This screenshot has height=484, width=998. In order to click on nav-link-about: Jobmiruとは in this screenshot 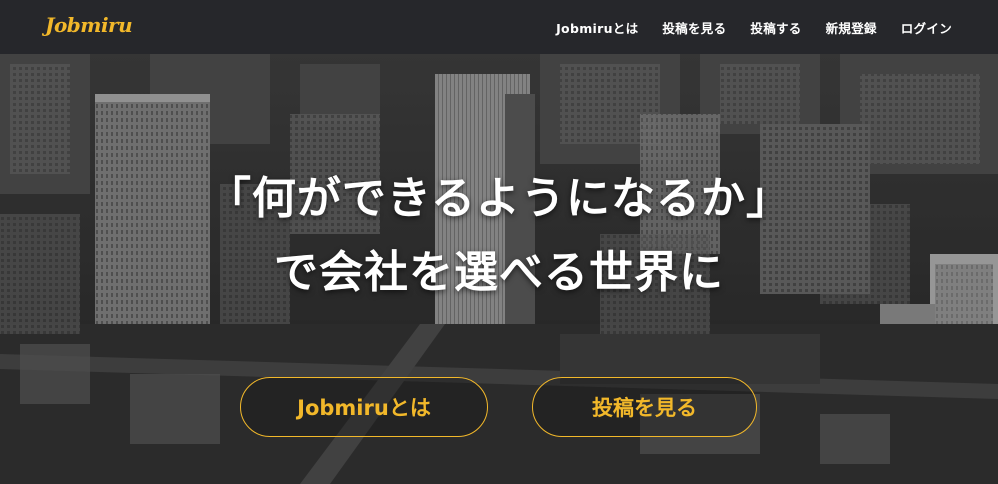, I will do `click(597, 27)`.